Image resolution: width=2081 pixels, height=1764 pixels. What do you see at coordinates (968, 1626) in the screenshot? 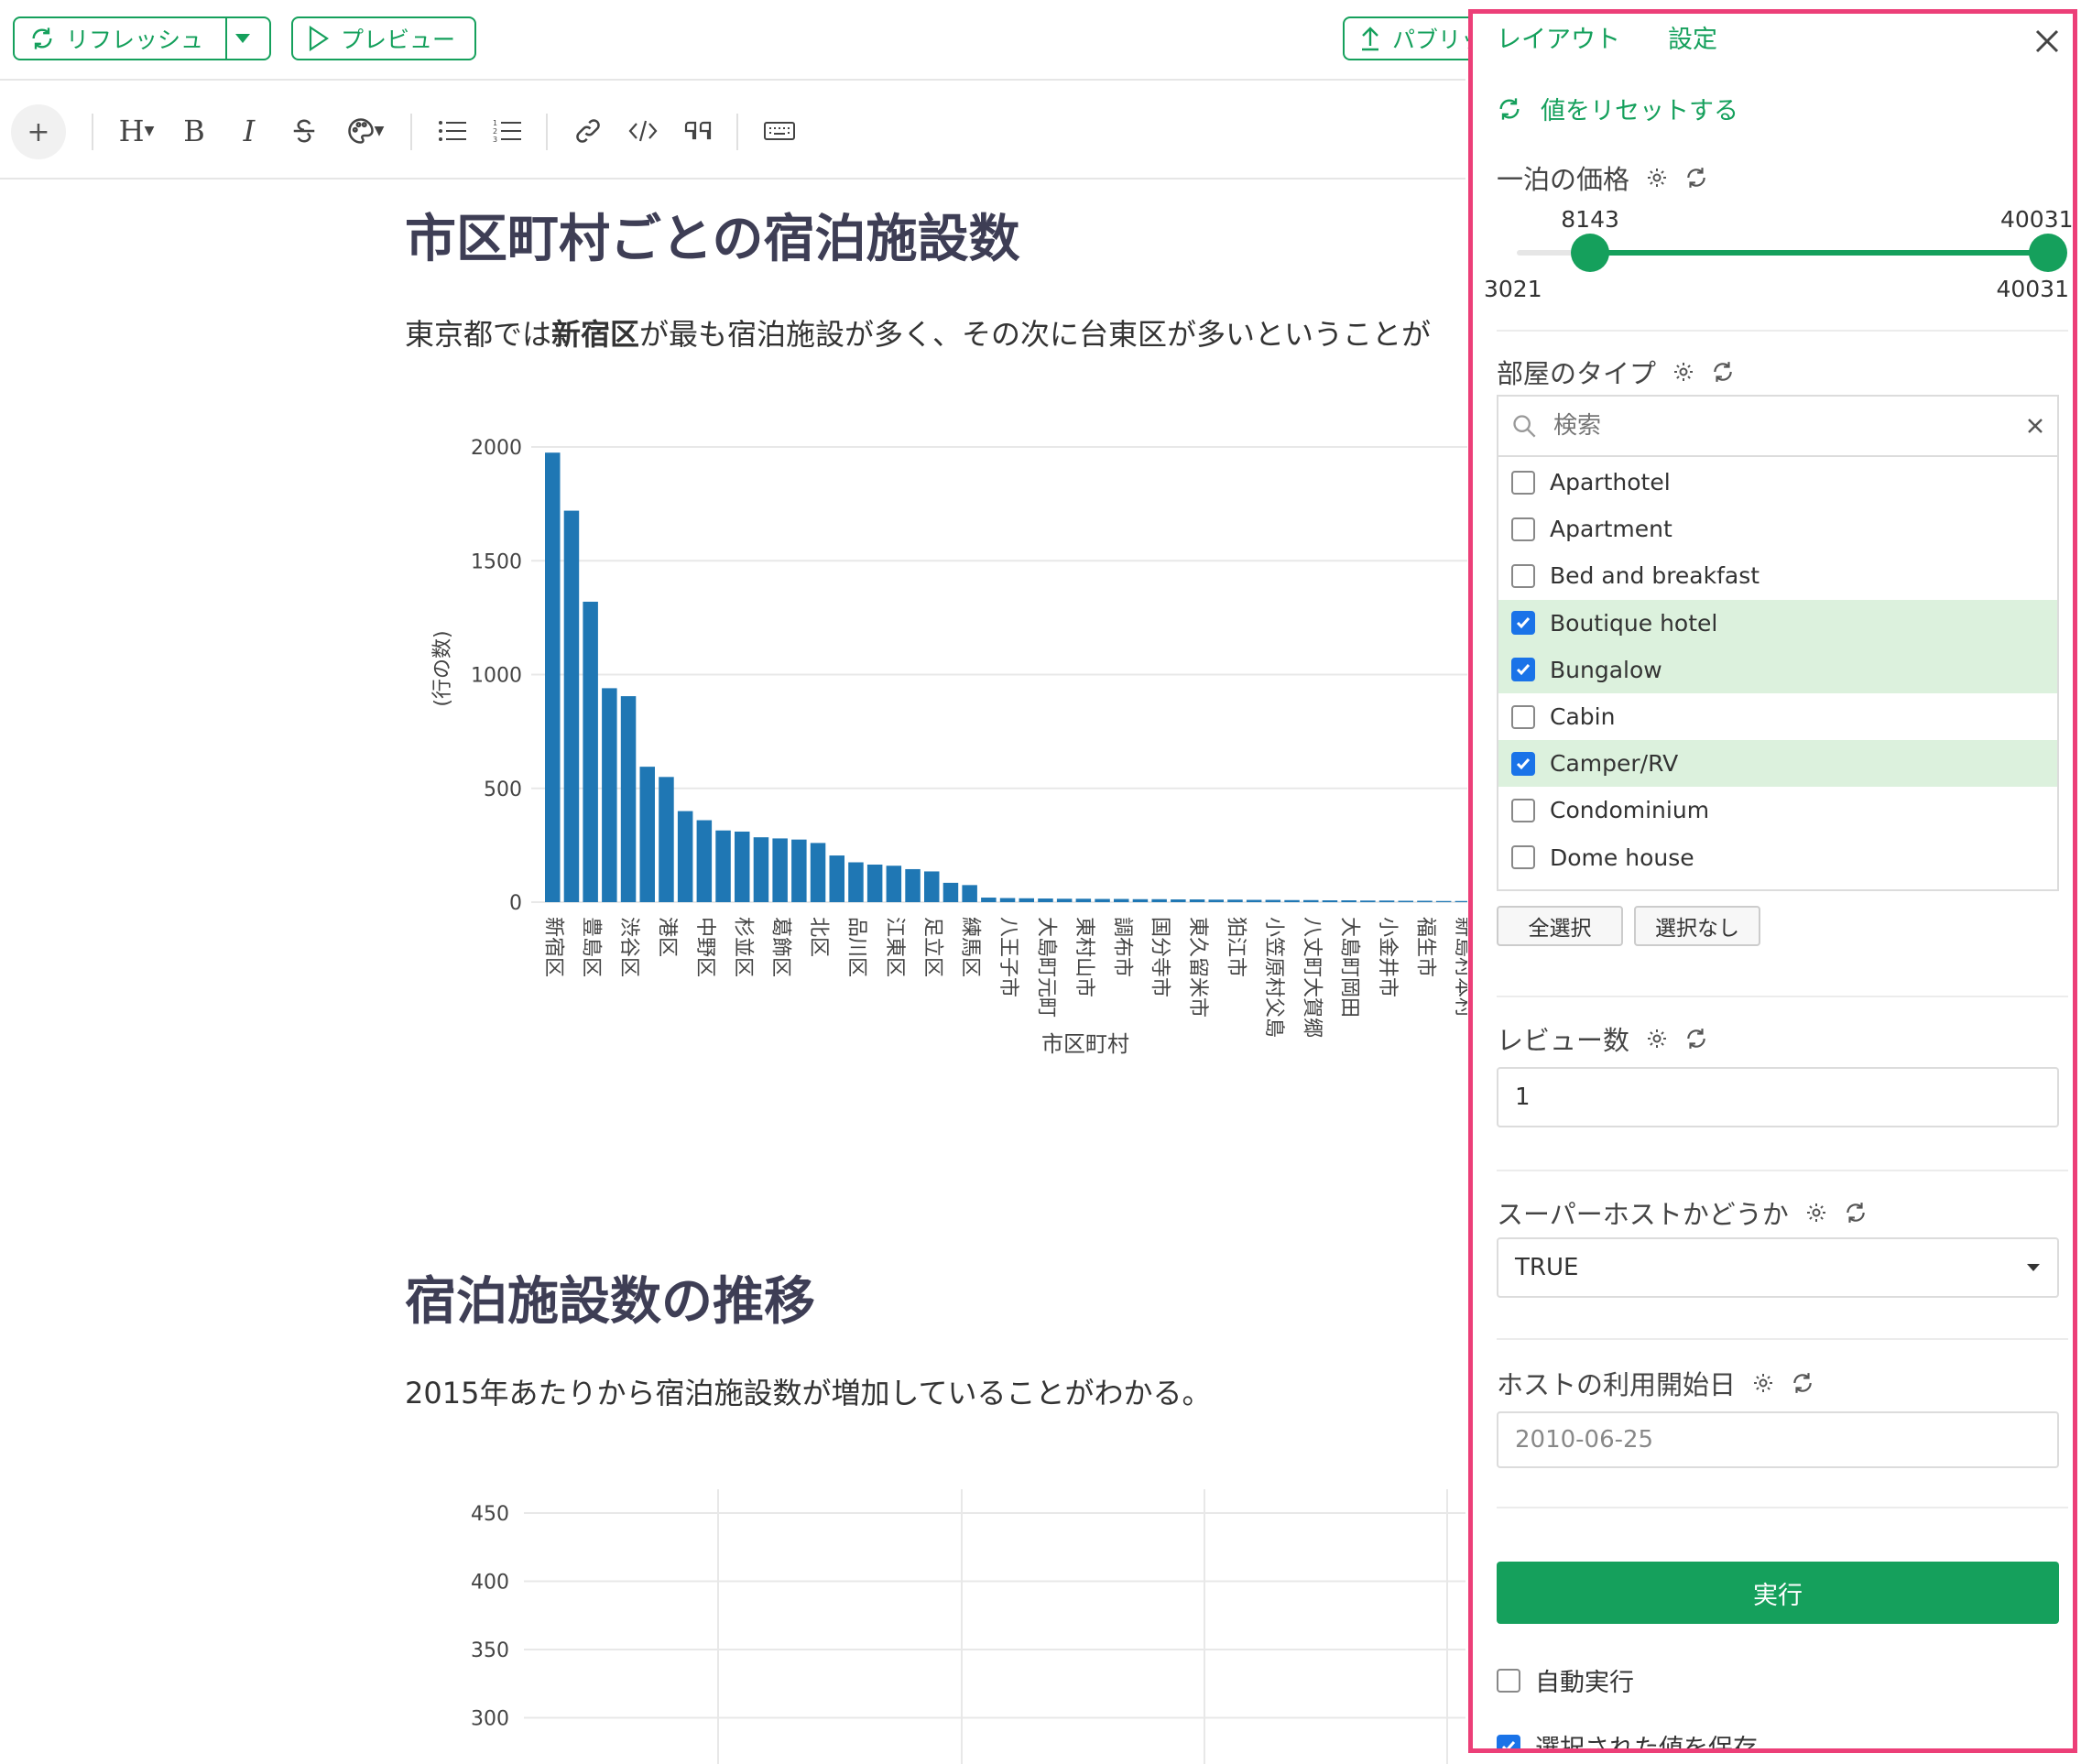
I see `trend-line-chart: 300 350 400 450` at bounding box center [968, 1626].